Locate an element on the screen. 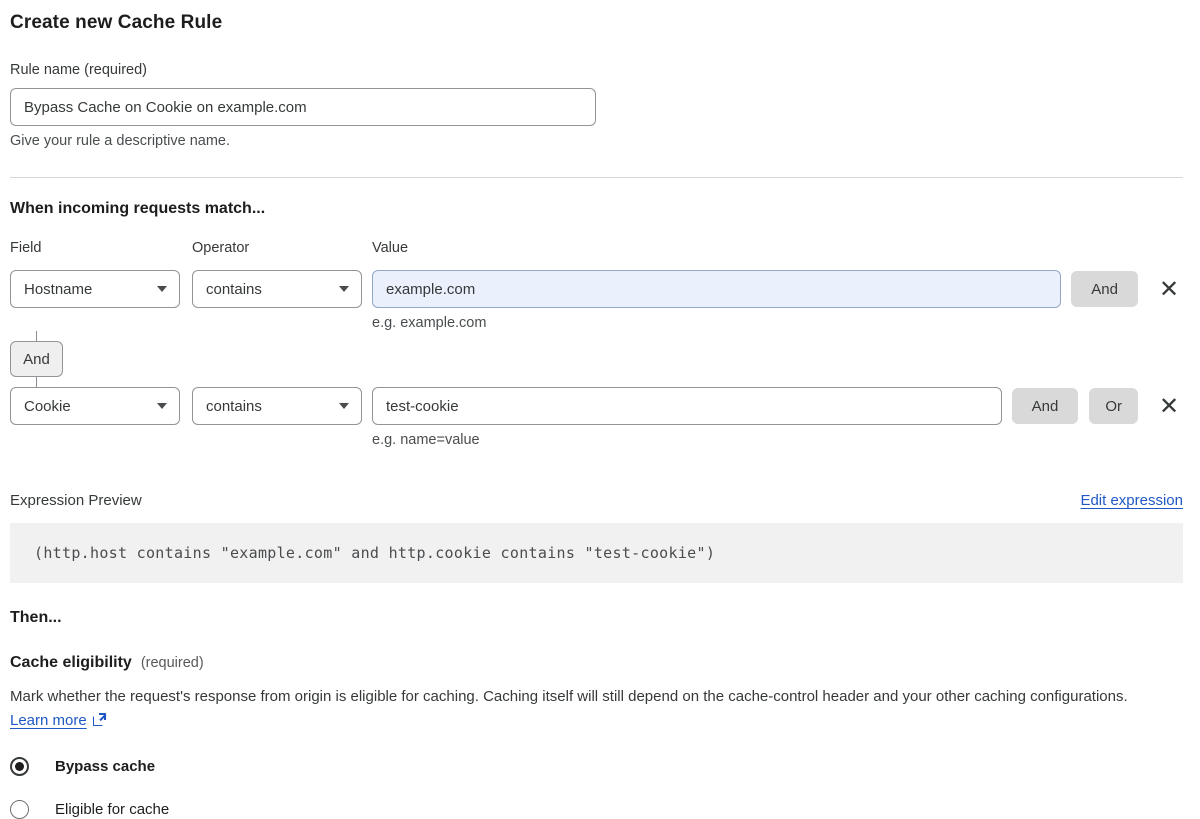 Image resolution: width=1200 pixels, height=819 pixels. page-title: Create new Cache Rule is located at coordinates (116, 22).